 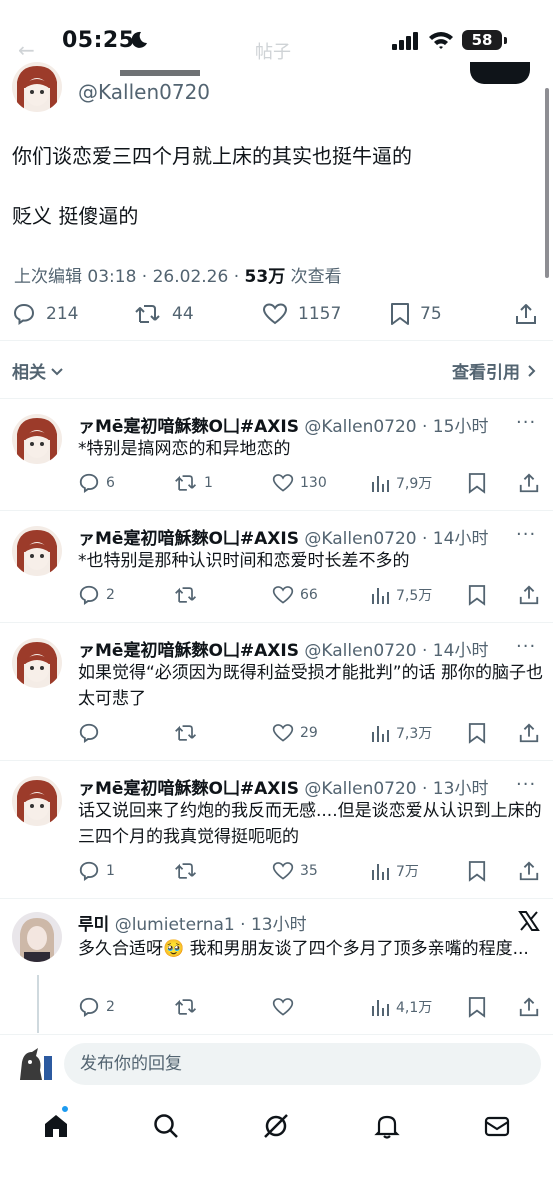 What do you see at coordinates (110, 483) in the screenshot?
I see `comment-count: 6` at bounding box center [110, 483].